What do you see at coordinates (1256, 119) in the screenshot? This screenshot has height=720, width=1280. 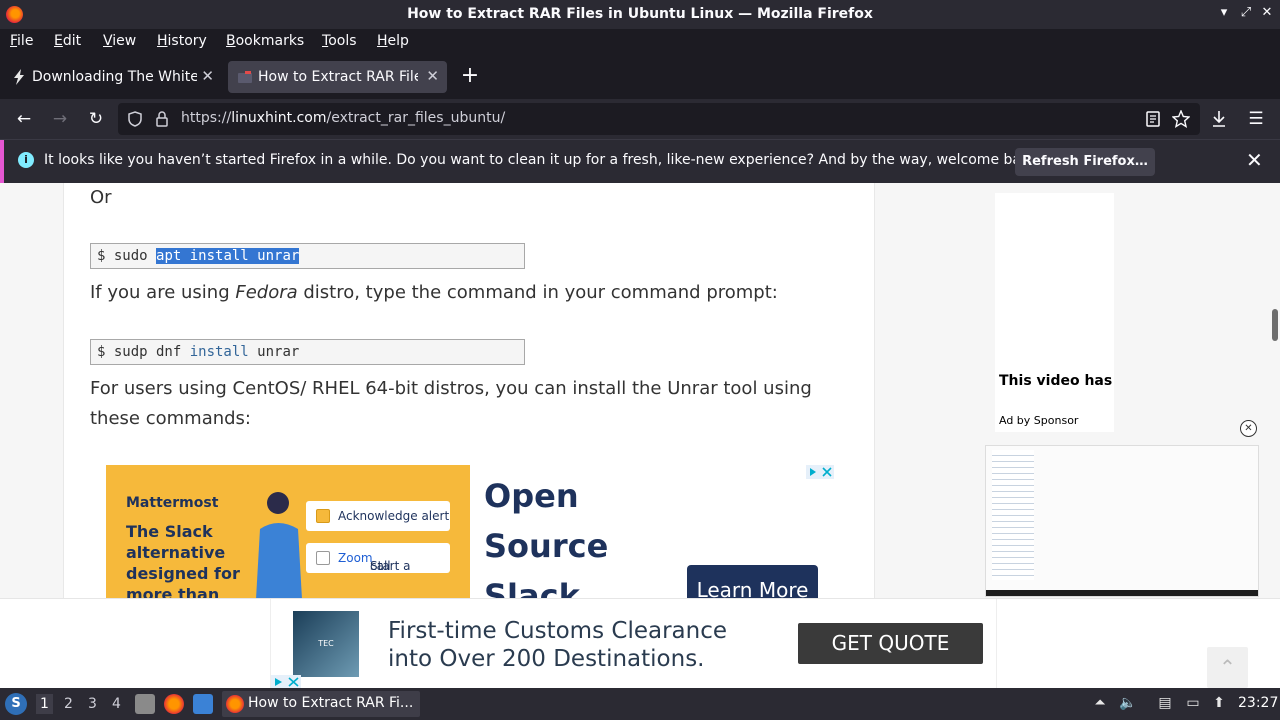 I see `hamburger-menu-icon: ☰` at bounding box center [1256, 119].